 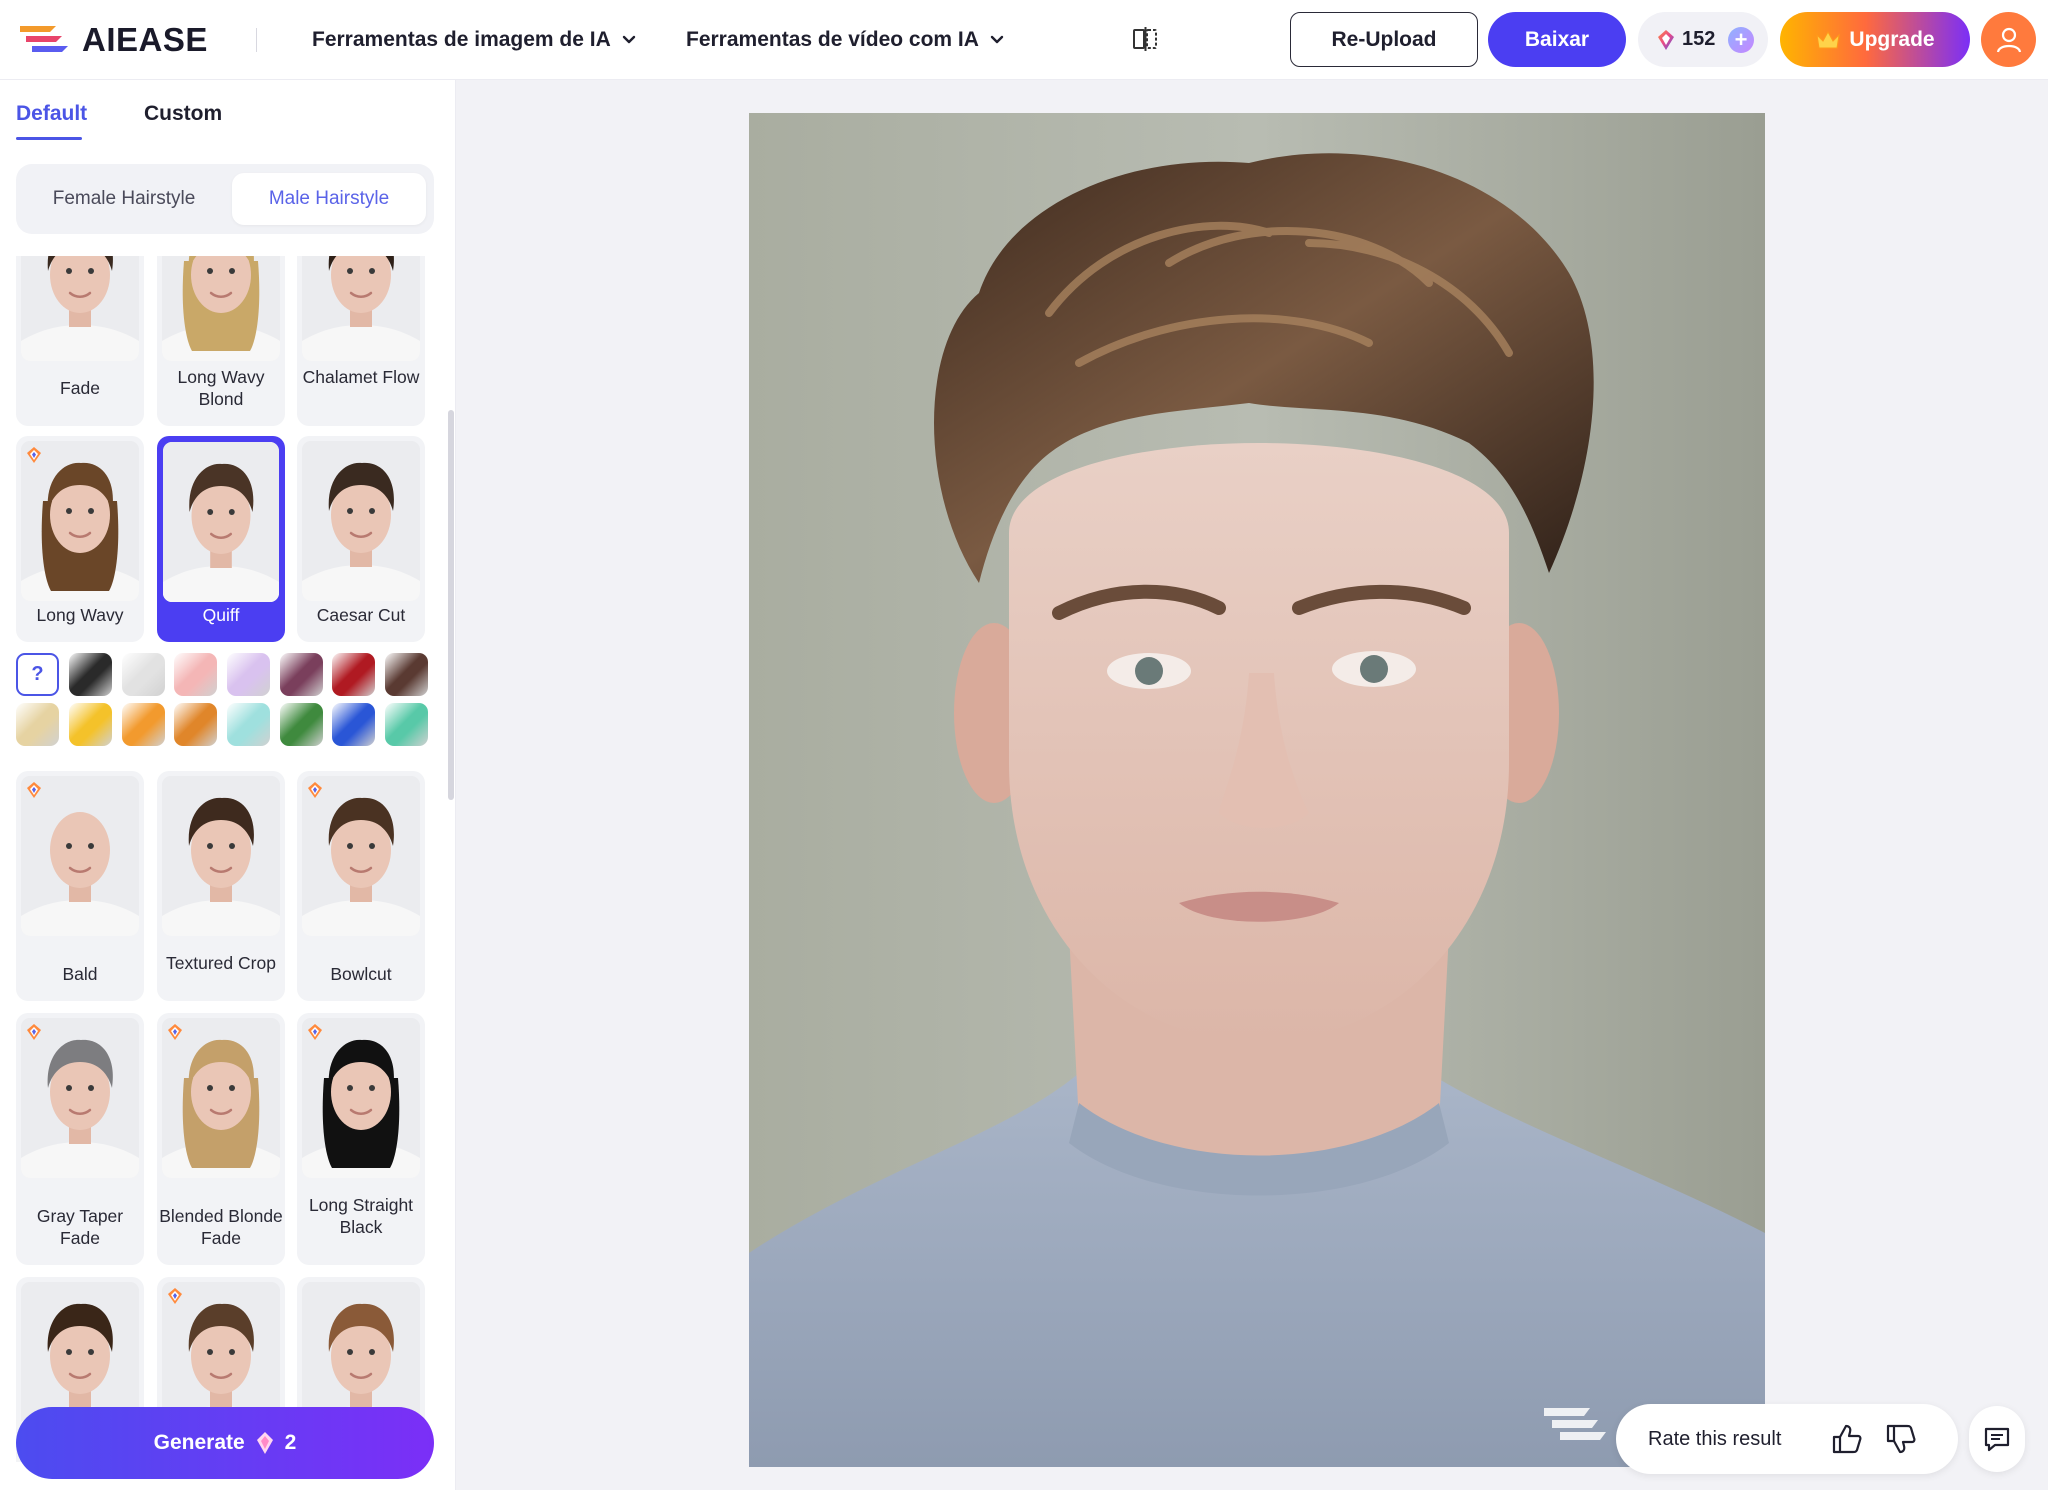 What do you see at coordinates (44, 39) in the screenshot?
I see `aiease-logo-icon` at bounding box center [44, 39].